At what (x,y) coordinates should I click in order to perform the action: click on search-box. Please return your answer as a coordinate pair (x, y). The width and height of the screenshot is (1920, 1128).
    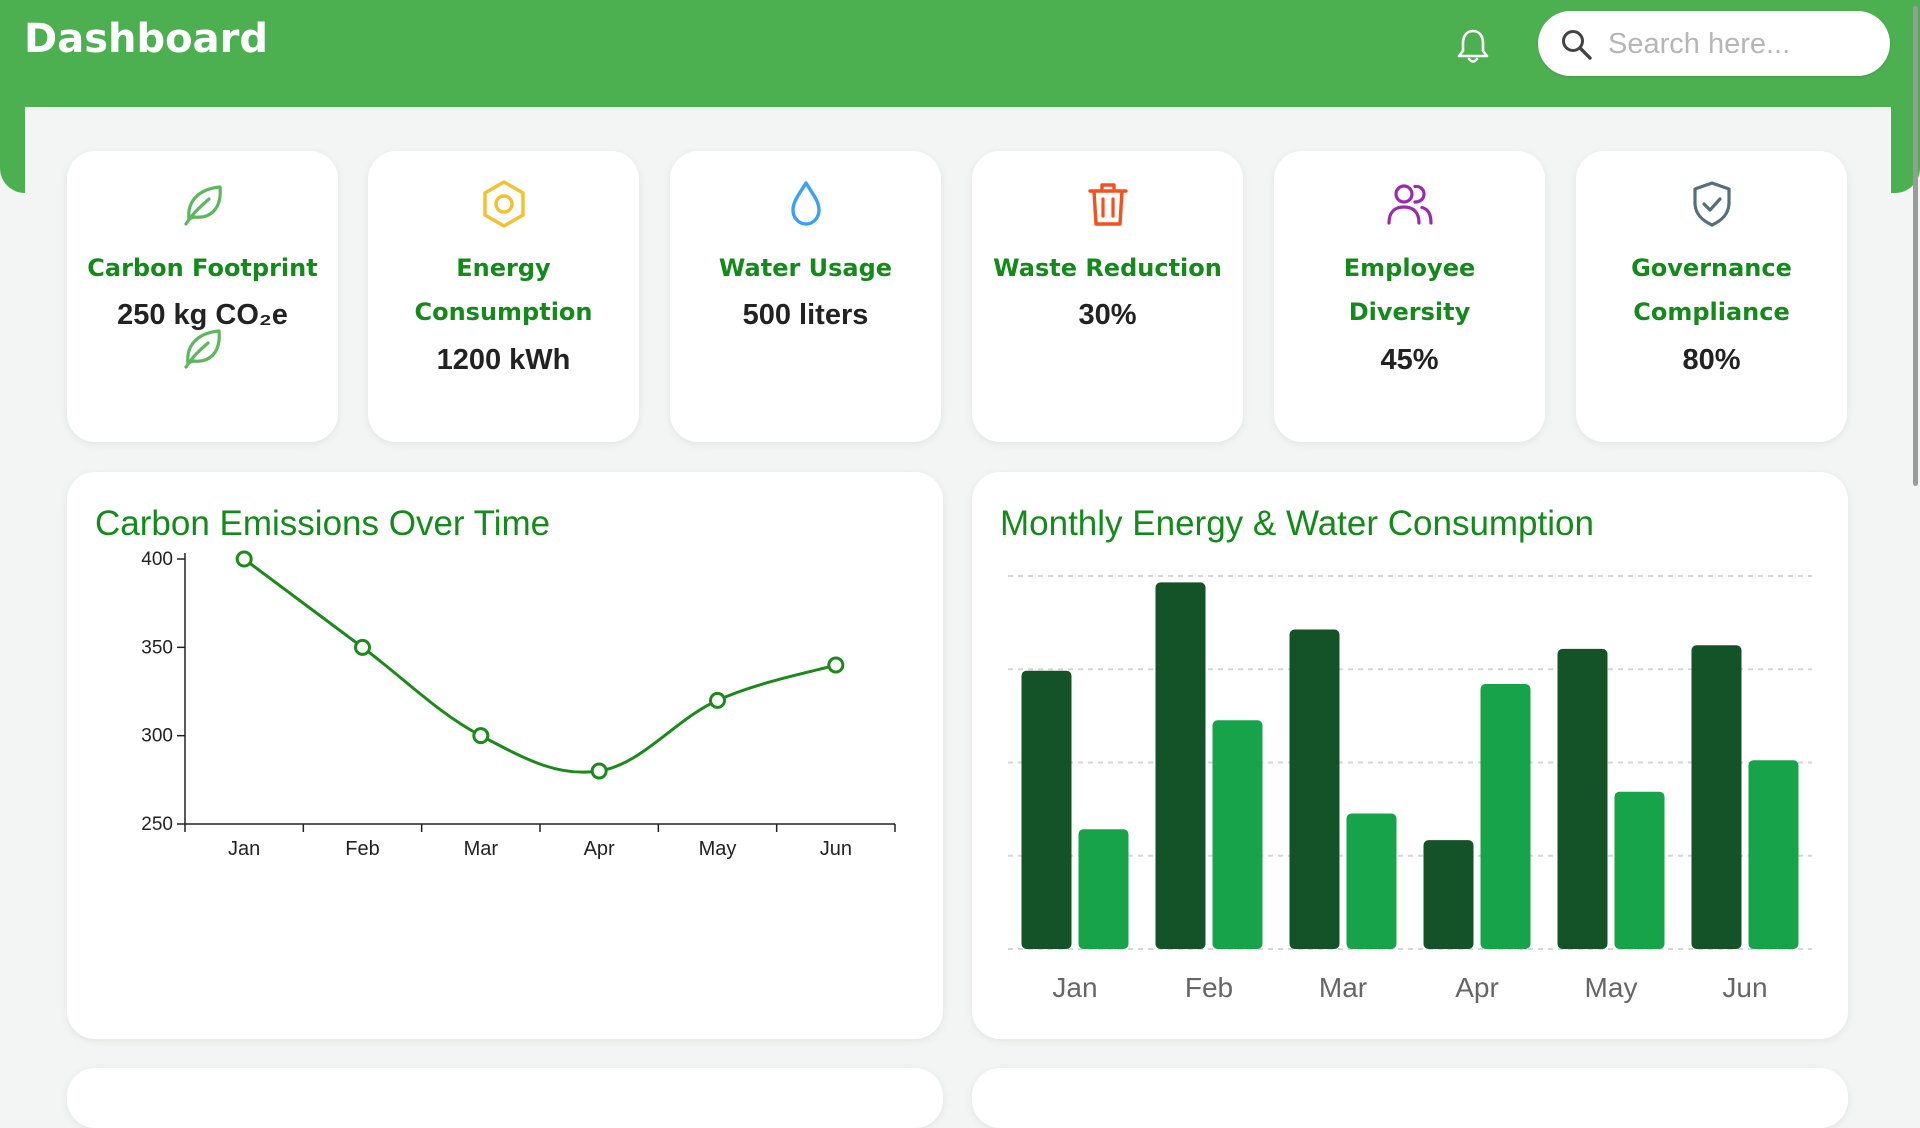
    Looking at the image, I should click on (1714, 43).